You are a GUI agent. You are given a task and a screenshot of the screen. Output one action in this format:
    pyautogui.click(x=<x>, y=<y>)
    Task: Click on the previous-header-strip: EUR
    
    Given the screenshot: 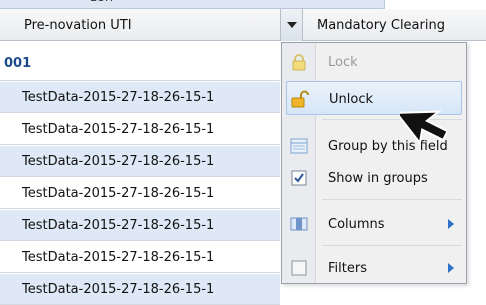 What is the action you would take?
    pyautogui.click(x=243, y=4)
    